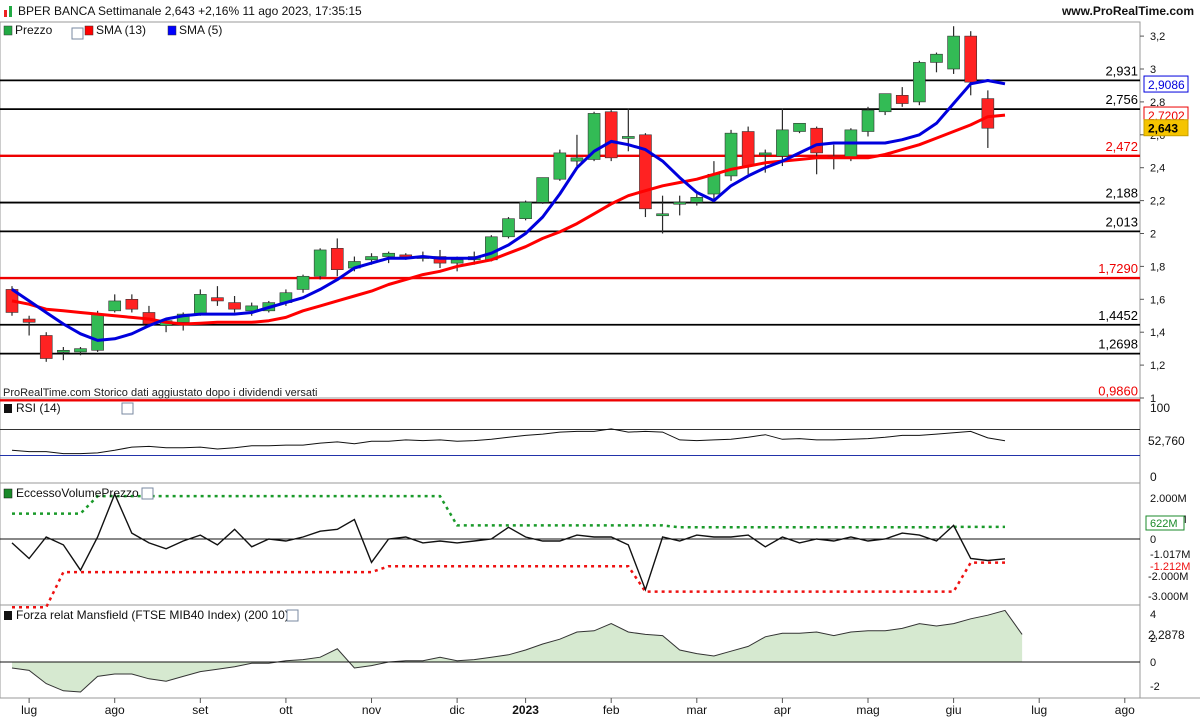 The width and height of the screenshot is (1200, 720). What do you see at coordinates (1118, 268) in the screenshot?
I see `level-label: 1,7290` at bounding box center [1118, 268].